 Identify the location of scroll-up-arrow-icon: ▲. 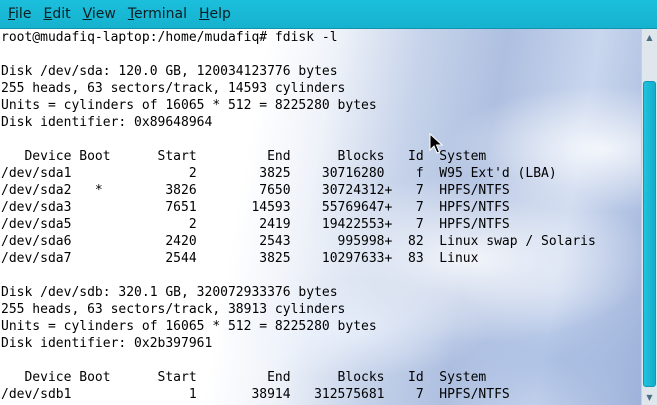
(649, 37).